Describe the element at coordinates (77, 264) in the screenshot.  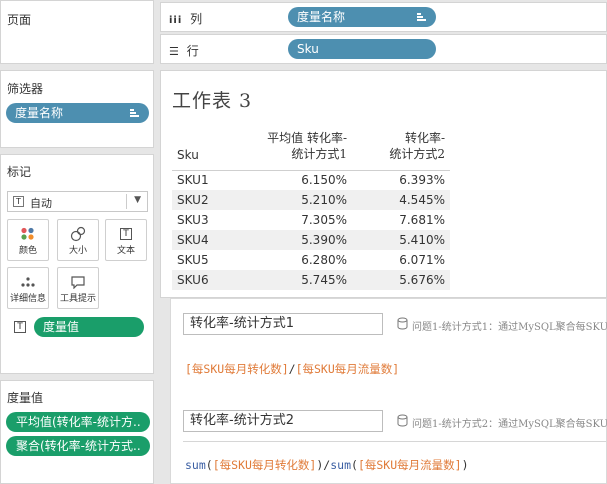
I see `marks-panel: 标记 T 自动 ▼ 颜色 大小 T 文本 详细信息 工具提示 T 度量值` at that location.